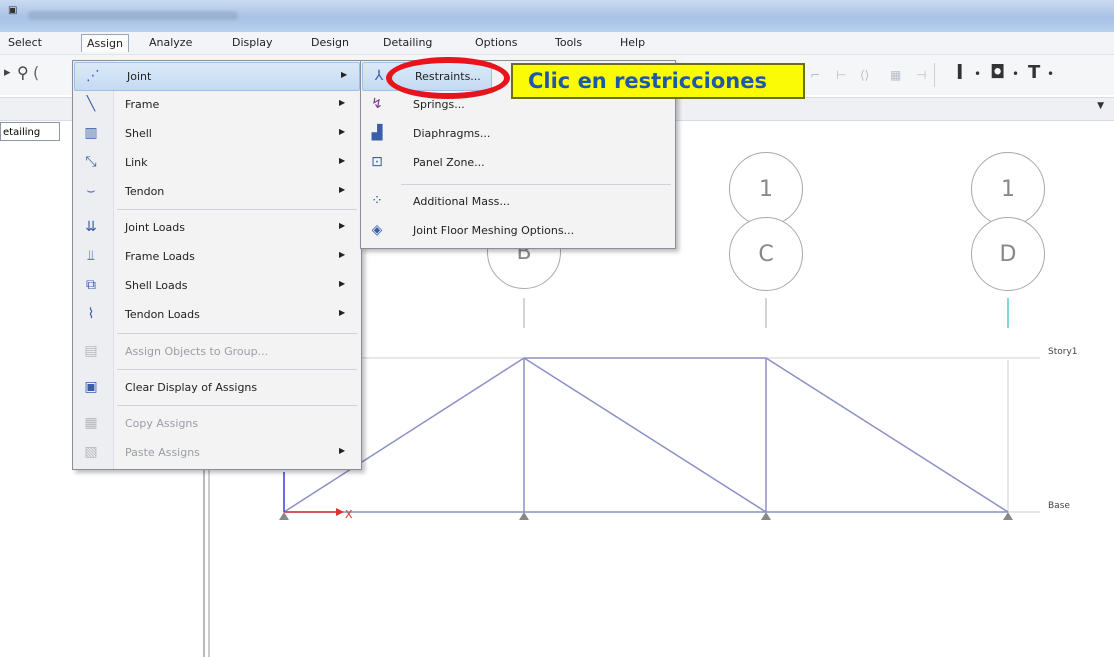 The image size is (1114, 657). What do you see at coordinates (1100, 106) in the screenshot?
I see `panel-dropdown-icon: ▼` at bounding box center [1100, 106].